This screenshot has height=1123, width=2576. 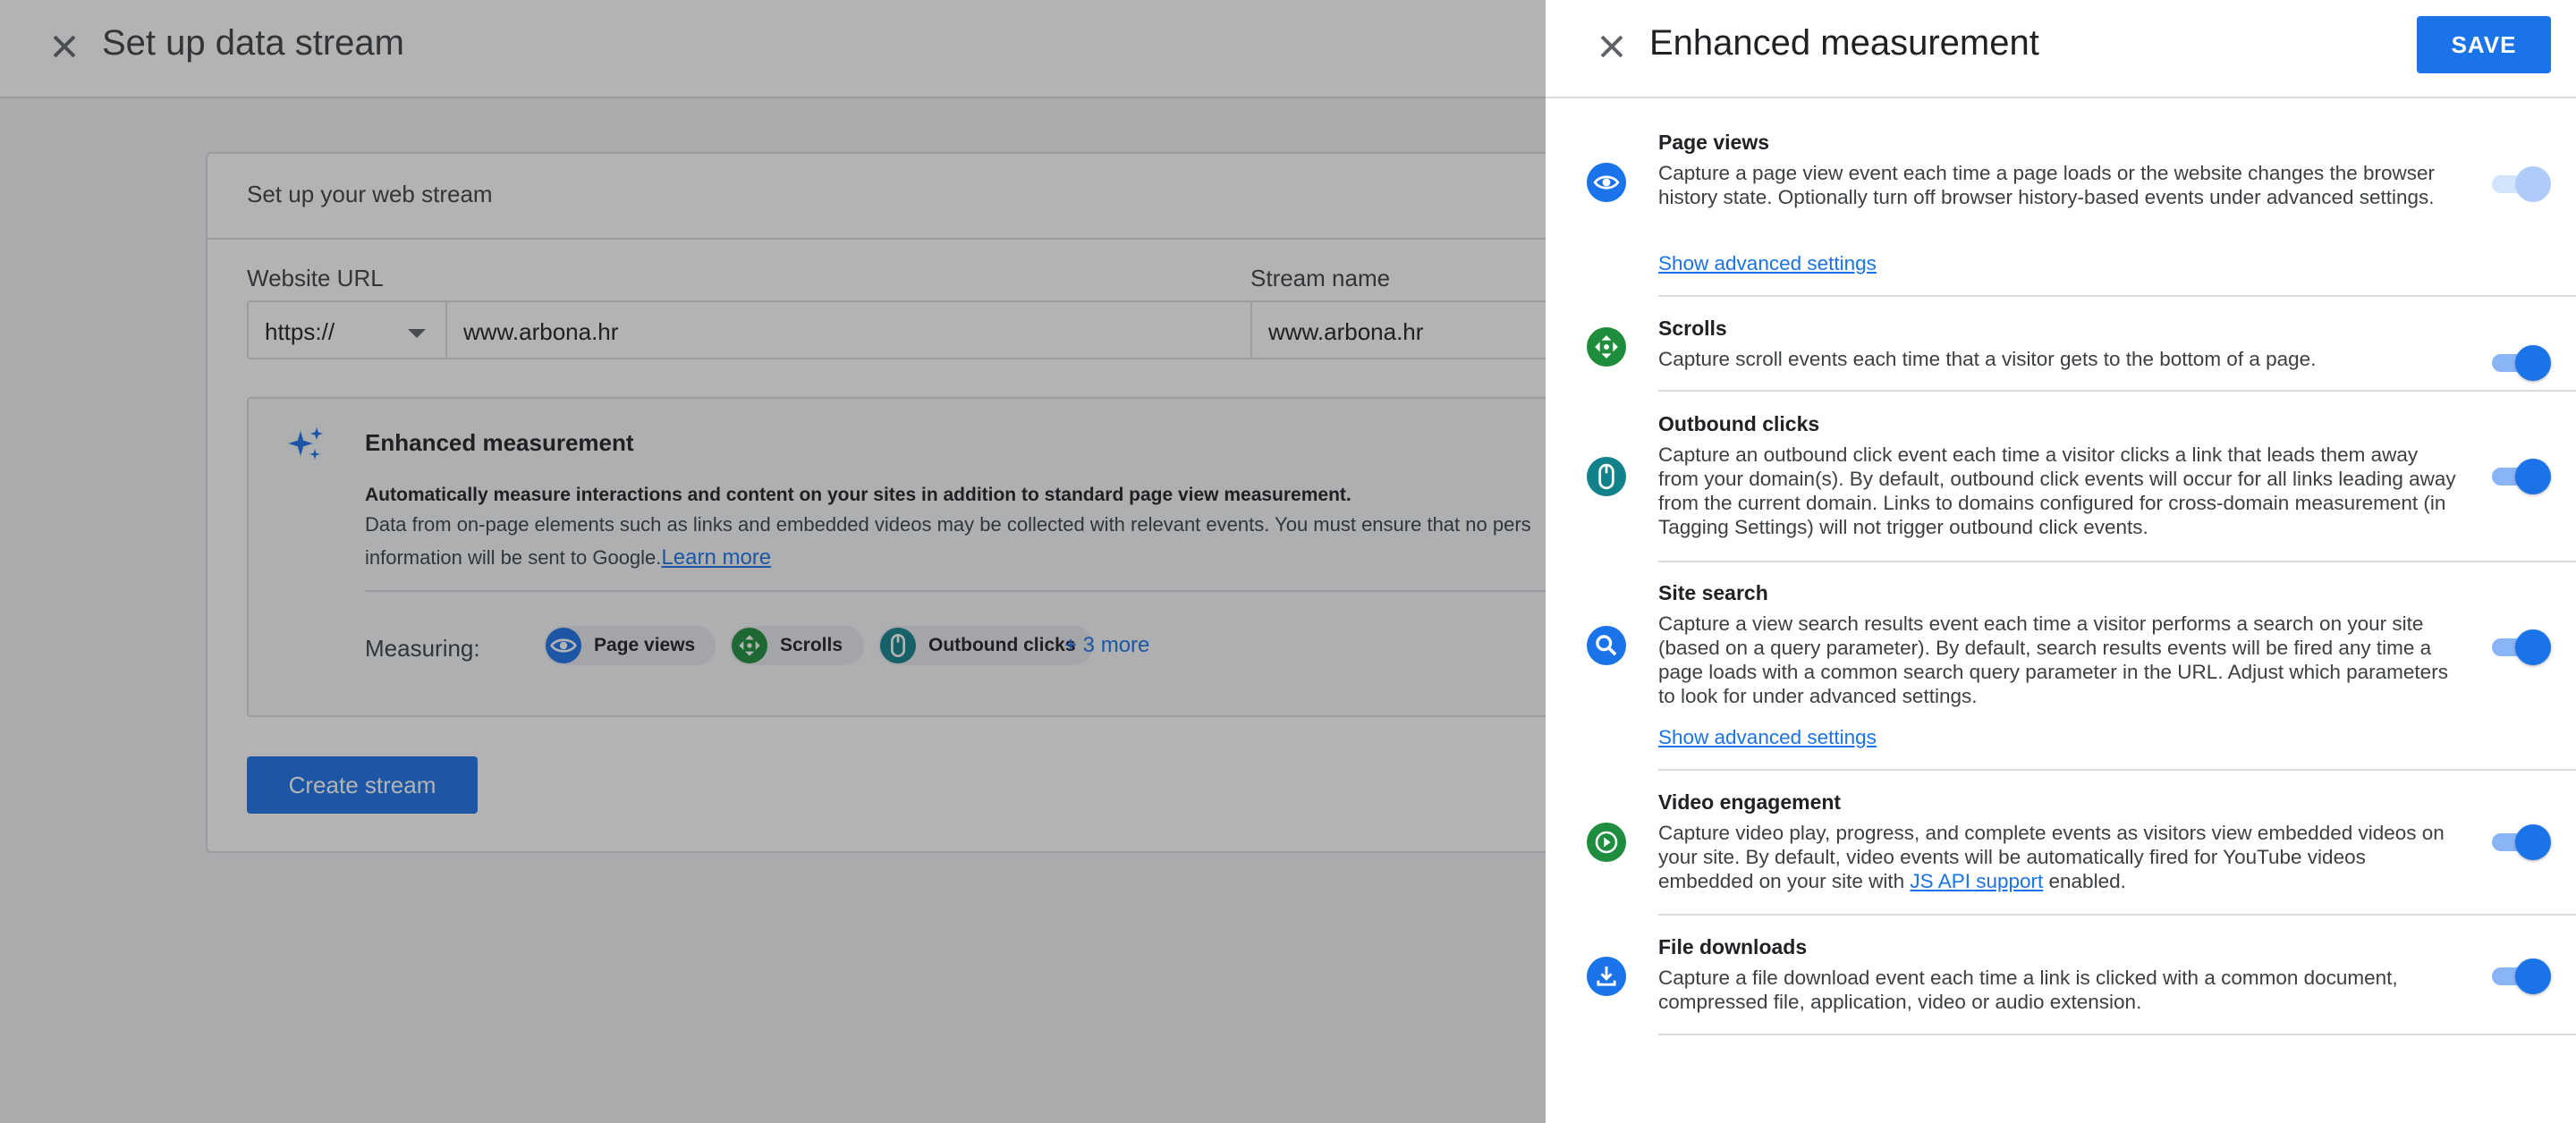 I want to click on close-icon, so click(x=1611, y=46).